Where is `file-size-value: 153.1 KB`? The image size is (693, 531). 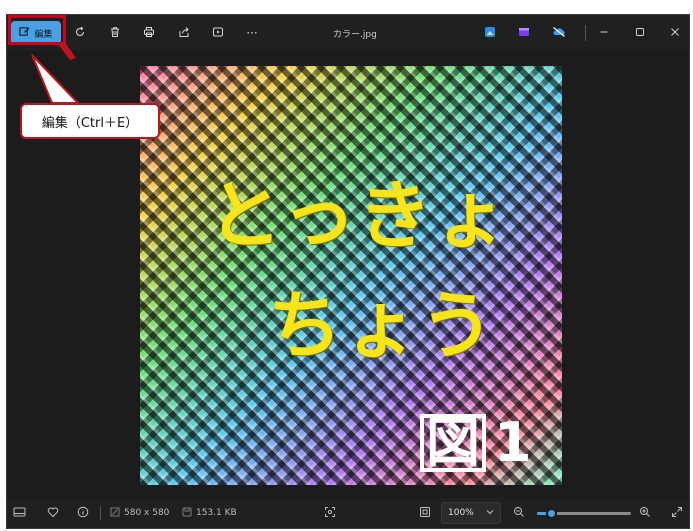 file-size-value: 153.1 KB is located at coordinates (216, 513).